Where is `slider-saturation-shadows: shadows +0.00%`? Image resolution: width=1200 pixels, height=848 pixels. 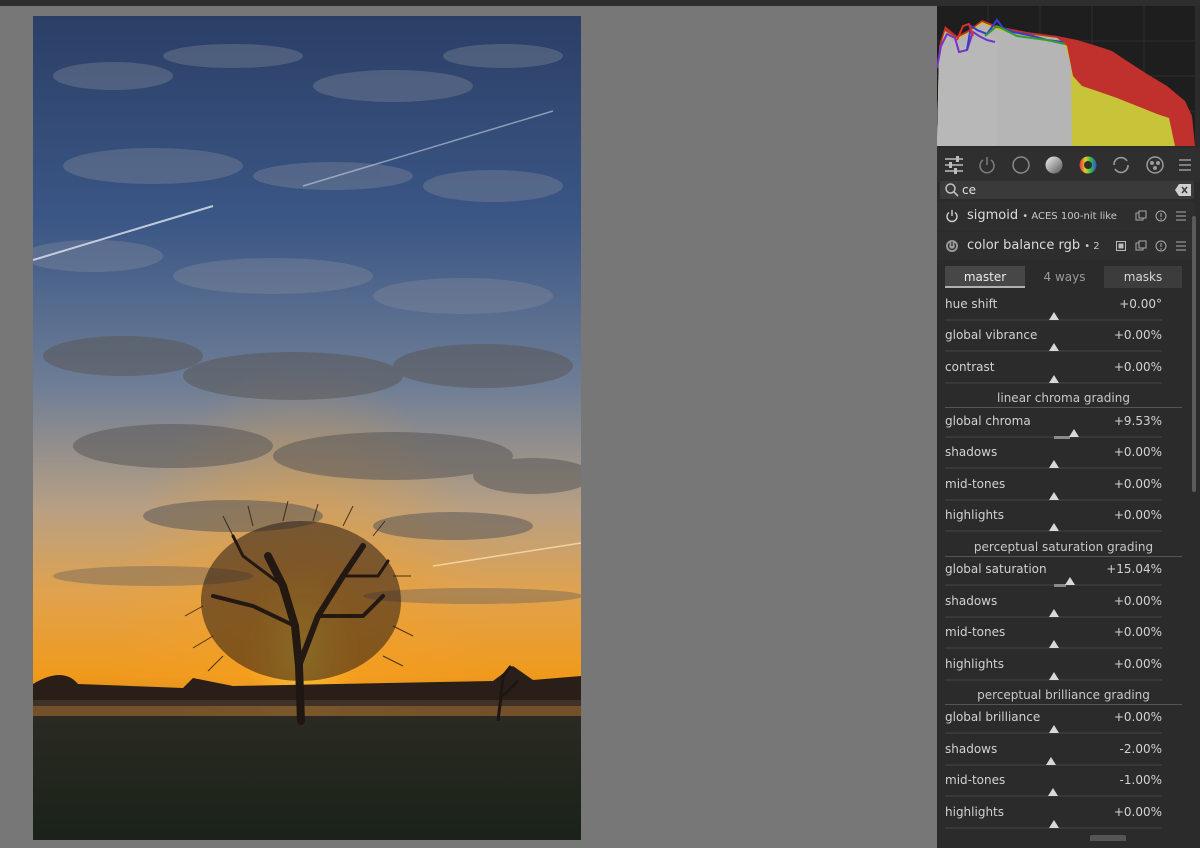
slider-saturation-shadows: shadows +0.00% is located at coordinates (1053, 609).